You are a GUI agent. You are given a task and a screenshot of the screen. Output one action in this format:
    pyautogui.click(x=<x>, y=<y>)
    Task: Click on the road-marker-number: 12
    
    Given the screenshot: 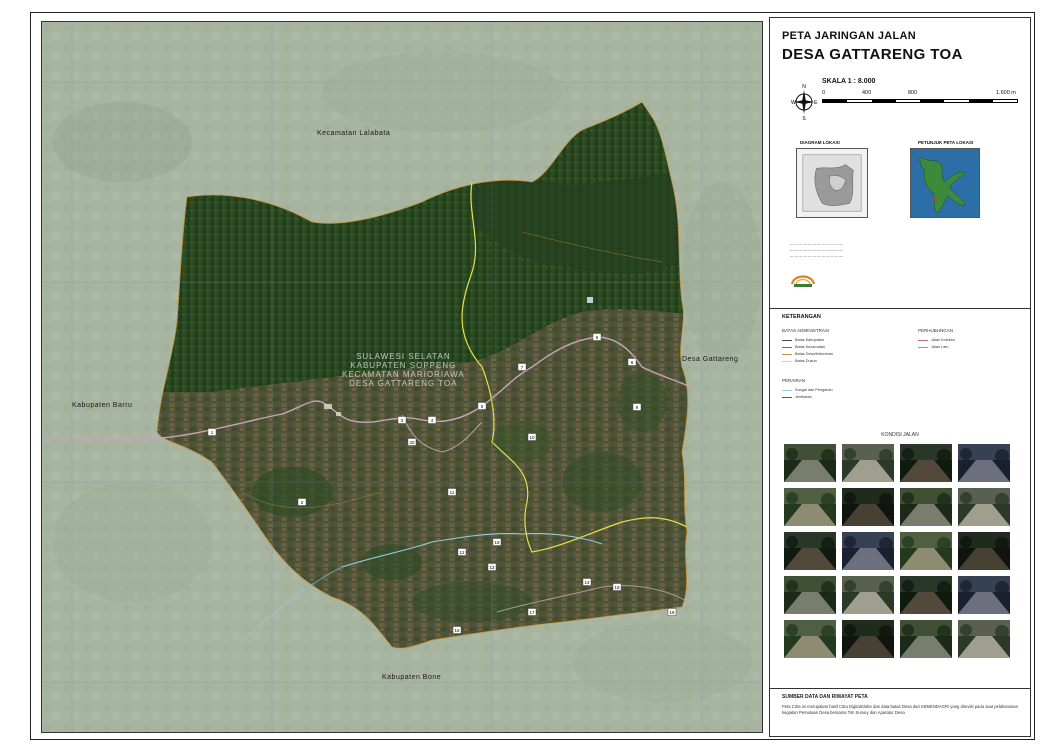 What is the action you would take?
    pyautogui.click(x=462, y=552)
    